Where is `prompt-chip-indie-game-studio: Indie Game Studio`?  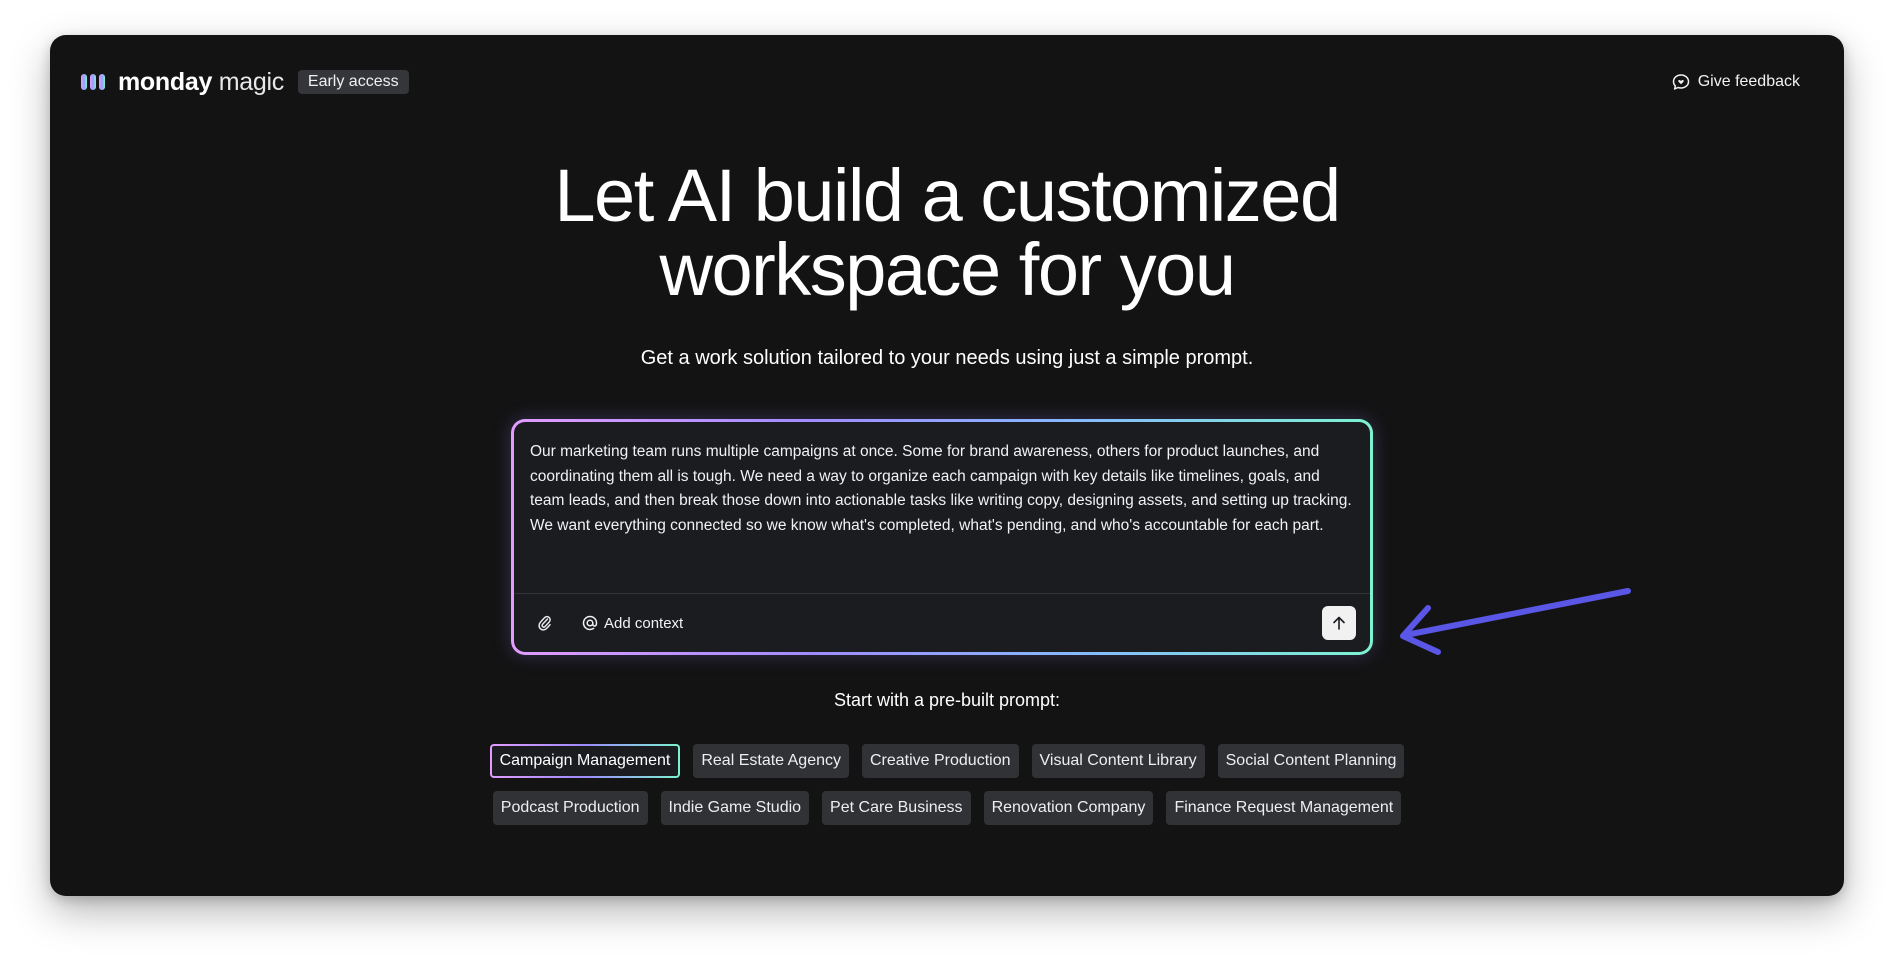 prompt-chip-indie-game-studio: Indie Game Studio is located at coordinates (735, 808).